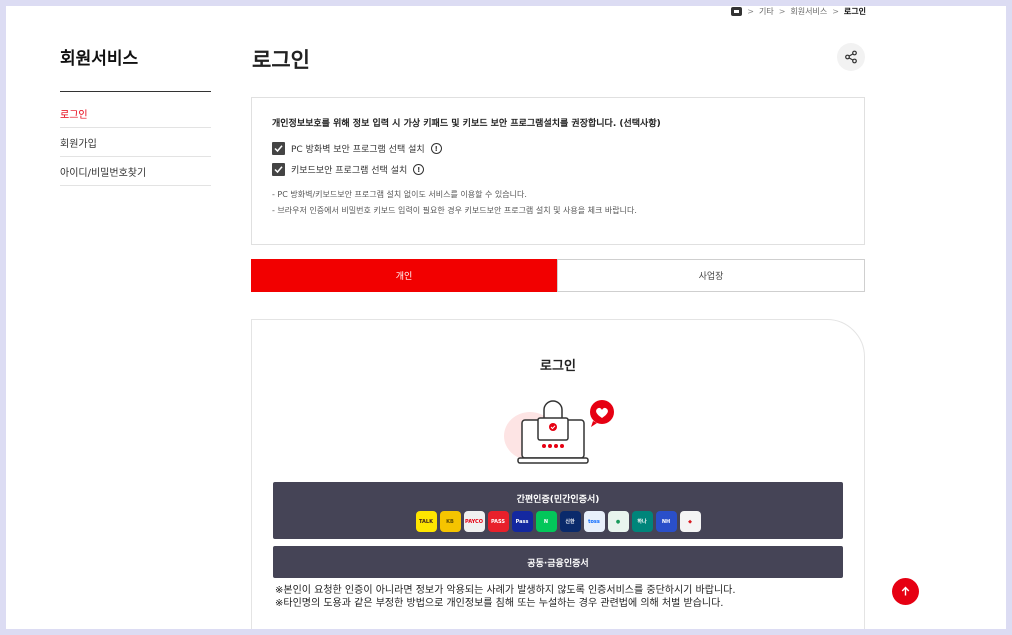  Describe the element at coordinates (135, 171) in the screenshot. I see `sidebar-item-find-account: 아이디/비밀번호찾기` at that location.